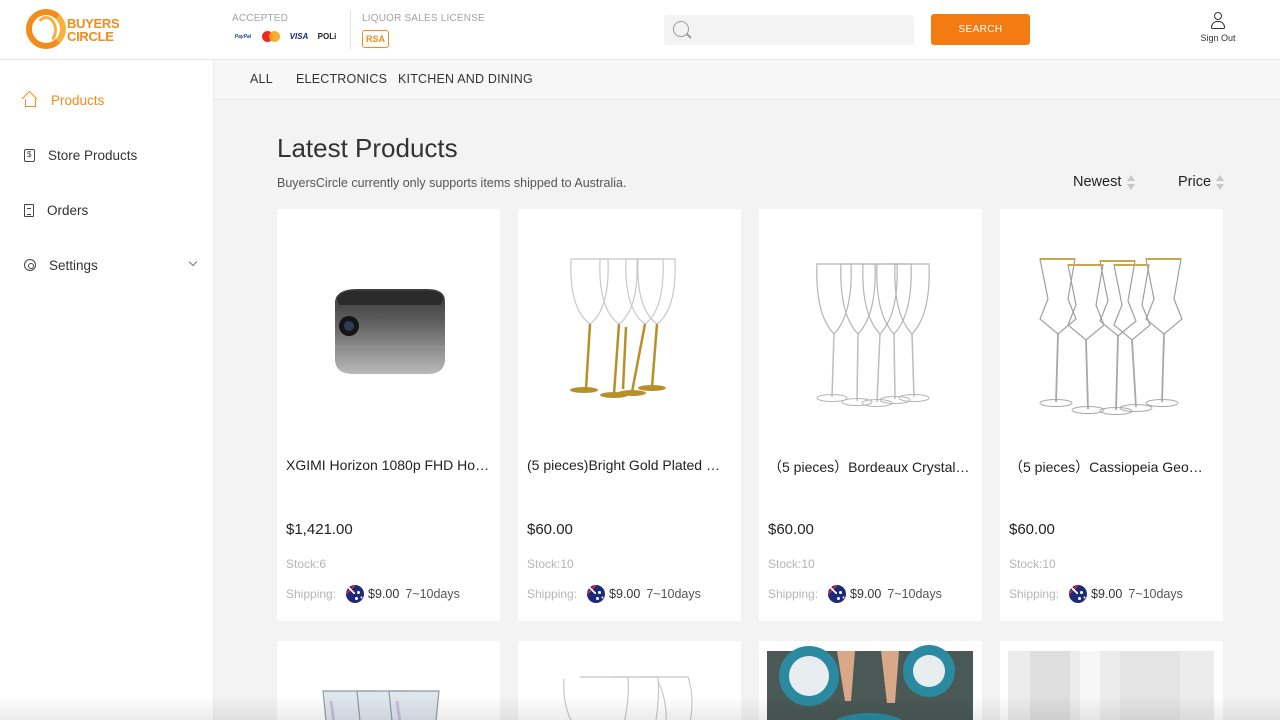 The height and width of the screenshot is (720, 1280). What do you see at coordinates (423, 18) in the screenshot?
I see `liquor-license-label: LIQUOR SALES LICENSE` at bounding box center [423, 18].